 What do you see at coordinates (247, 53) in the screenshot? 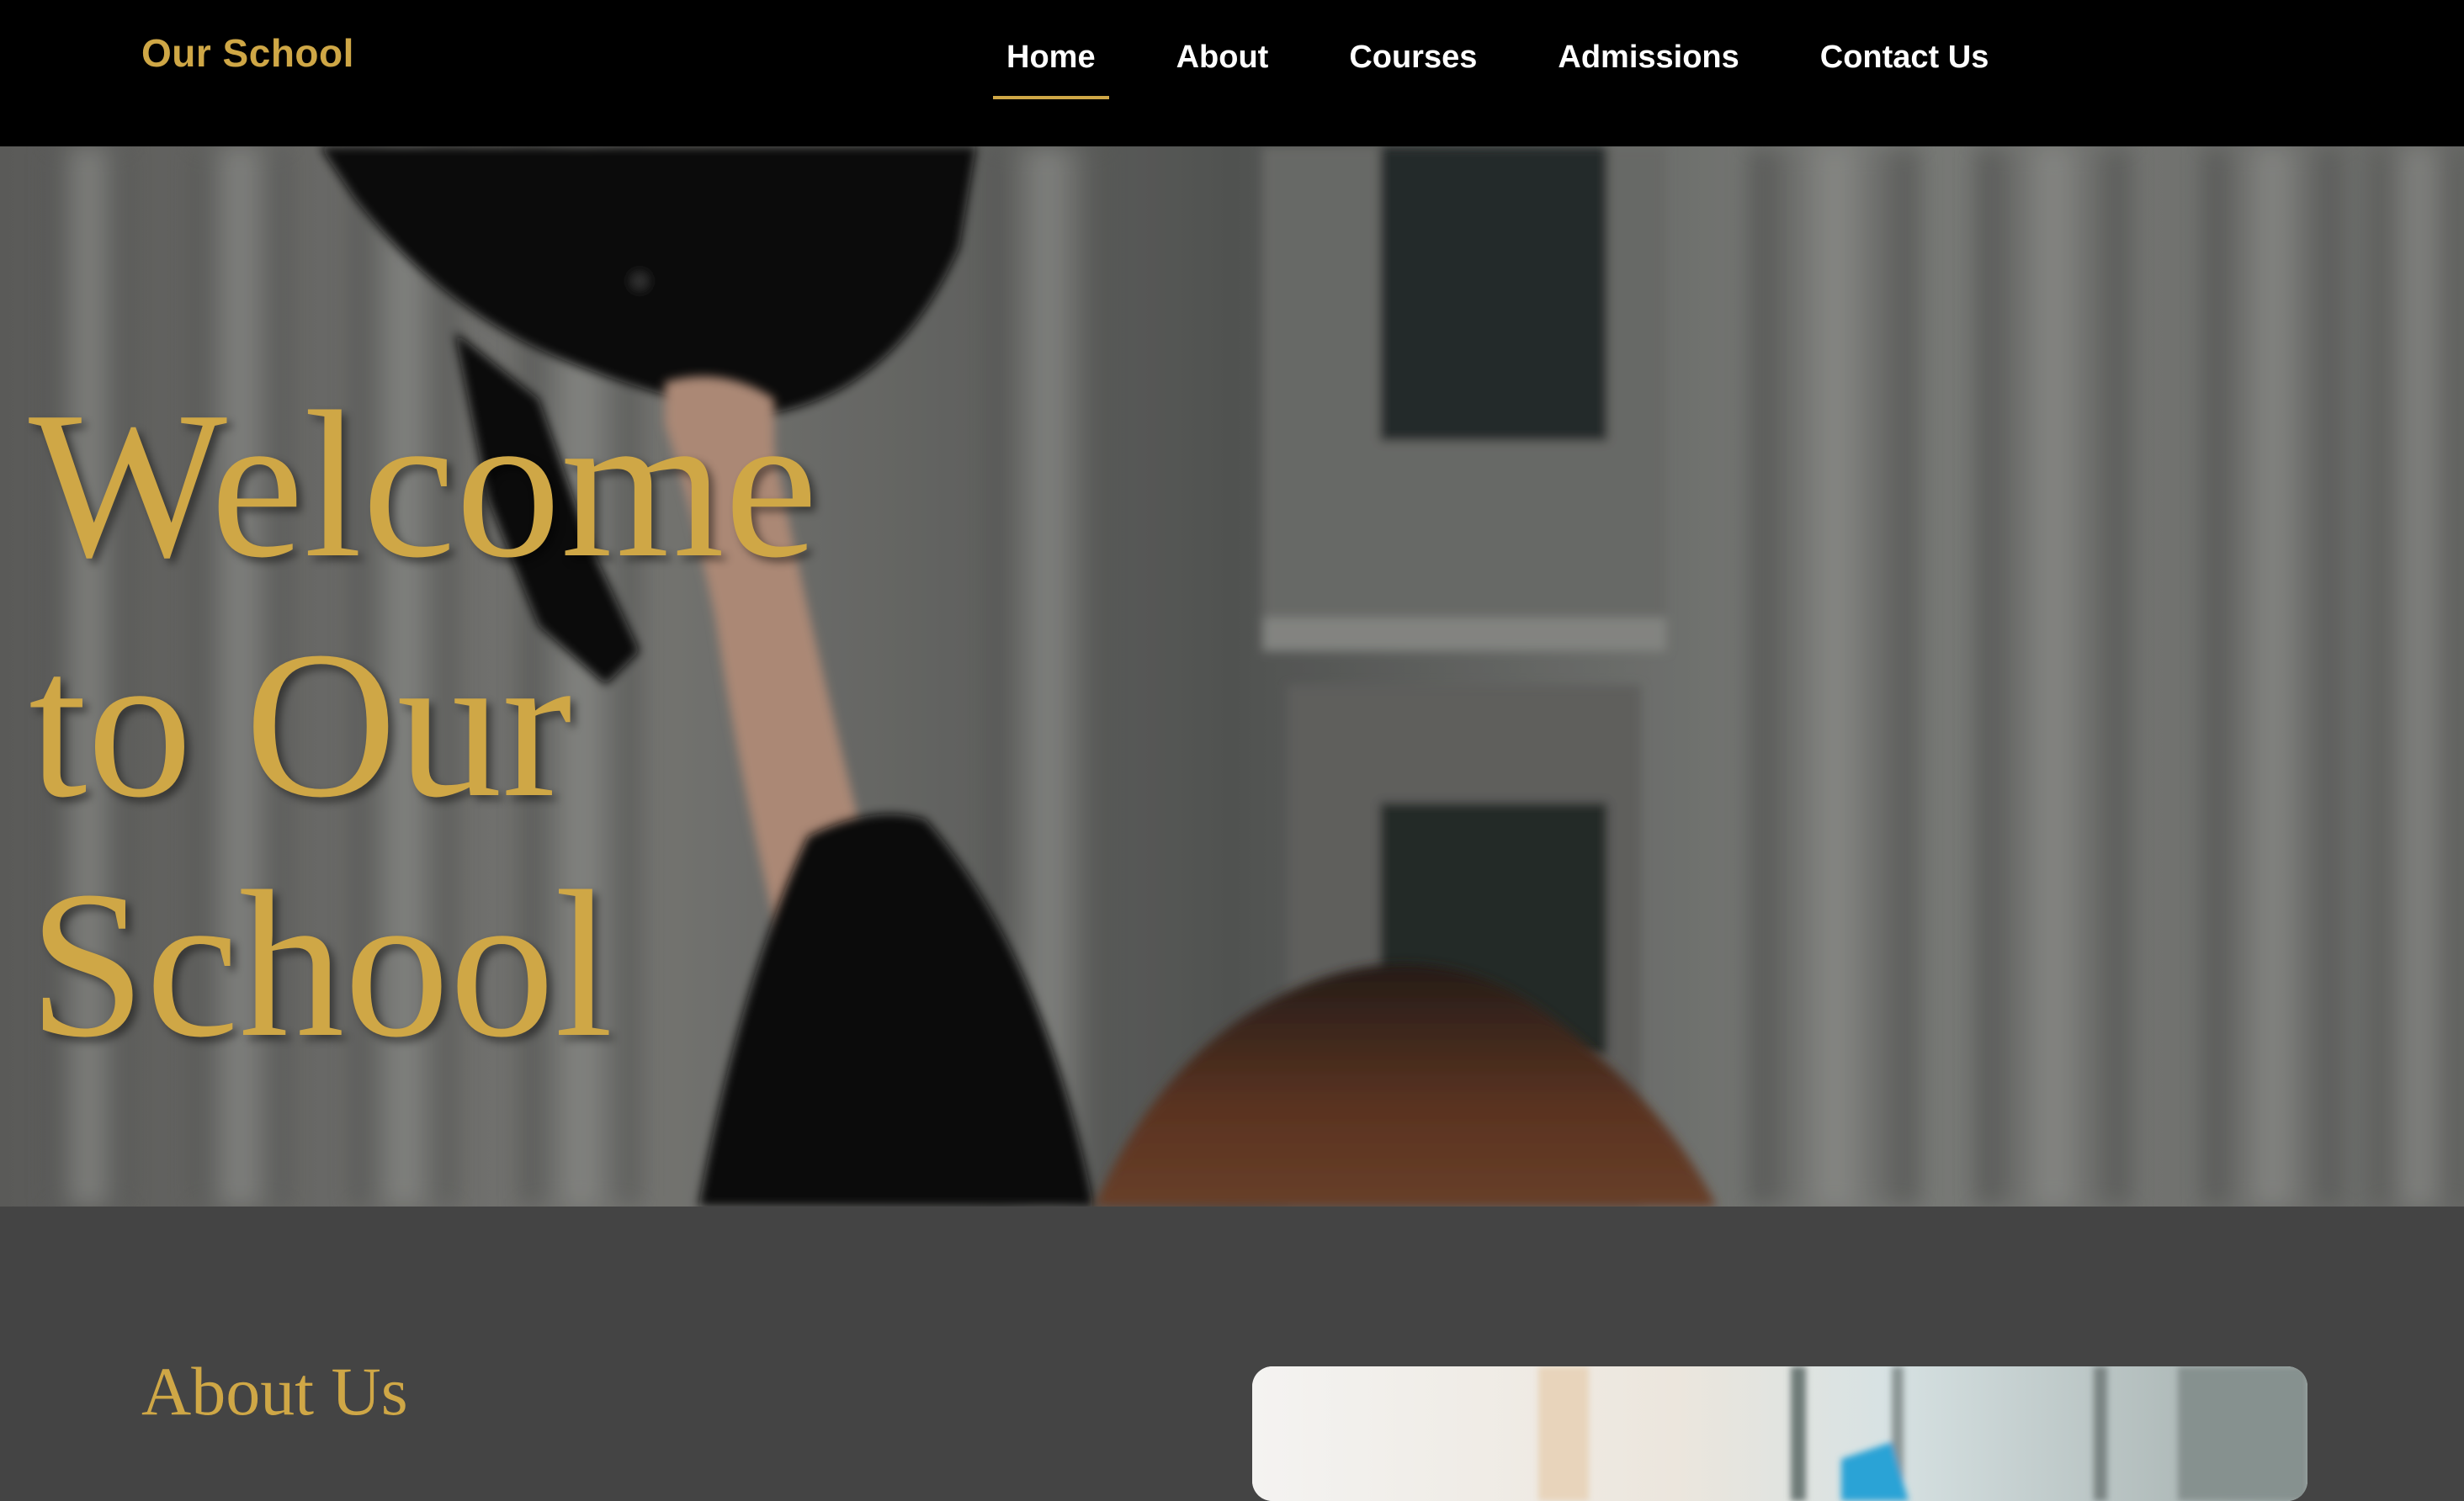
I see `brand-logo-text: Our School` at bounding box center [247, 53].